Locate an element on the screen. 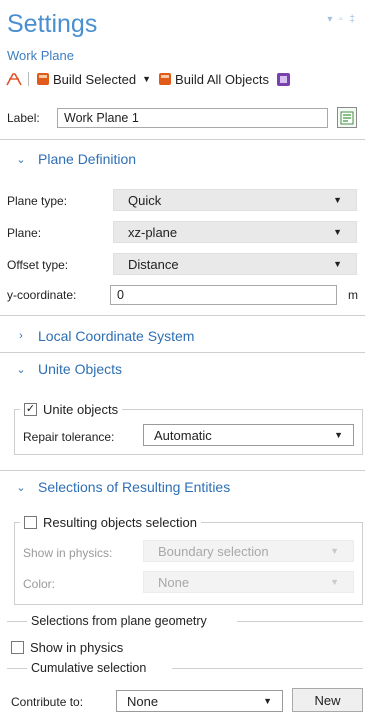 The width and height of the screenshot is (365, 724). repair-tolerance-value: Automatic is located at coordinates (183, 435).